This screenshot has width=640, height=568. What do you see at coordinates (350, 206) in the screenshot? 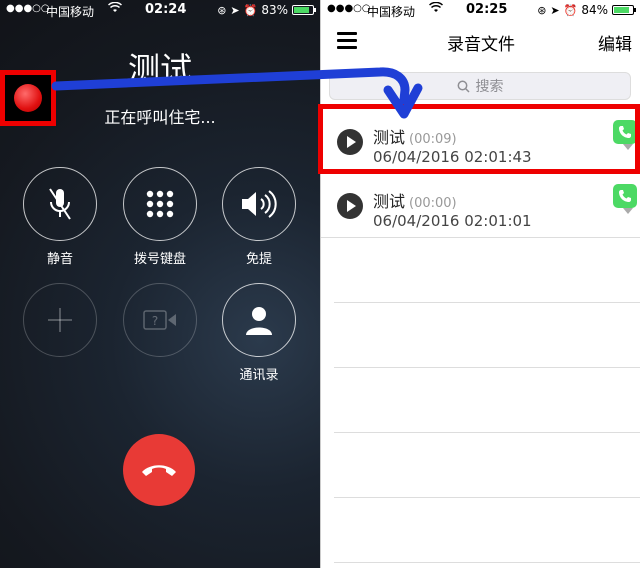
I see `play-icon` at bounding box center [350, 206].